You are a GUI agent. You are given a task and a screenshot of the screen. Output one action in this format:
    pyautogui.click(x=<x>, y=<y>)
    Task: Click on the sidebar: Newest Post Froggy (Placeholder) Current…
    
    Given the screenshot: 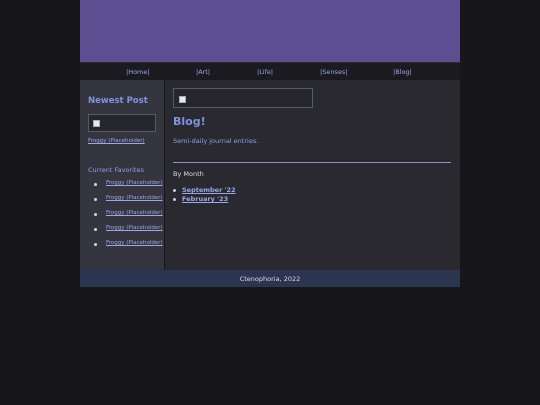 What is the action you would take?
    pyautogui.click(x=122, y=175)
    